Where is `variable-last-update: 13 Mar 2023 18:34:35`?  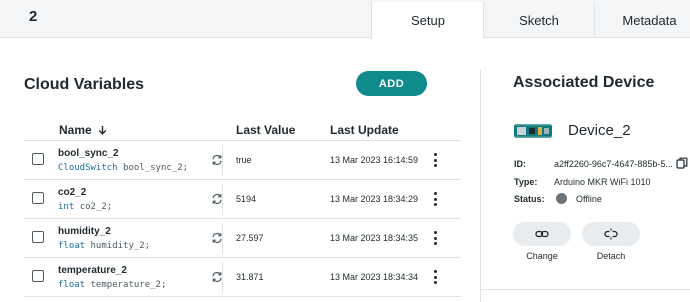 variable-last-update: 13 Mar 2023 18:34:35 is located at coordinates (374, 238).